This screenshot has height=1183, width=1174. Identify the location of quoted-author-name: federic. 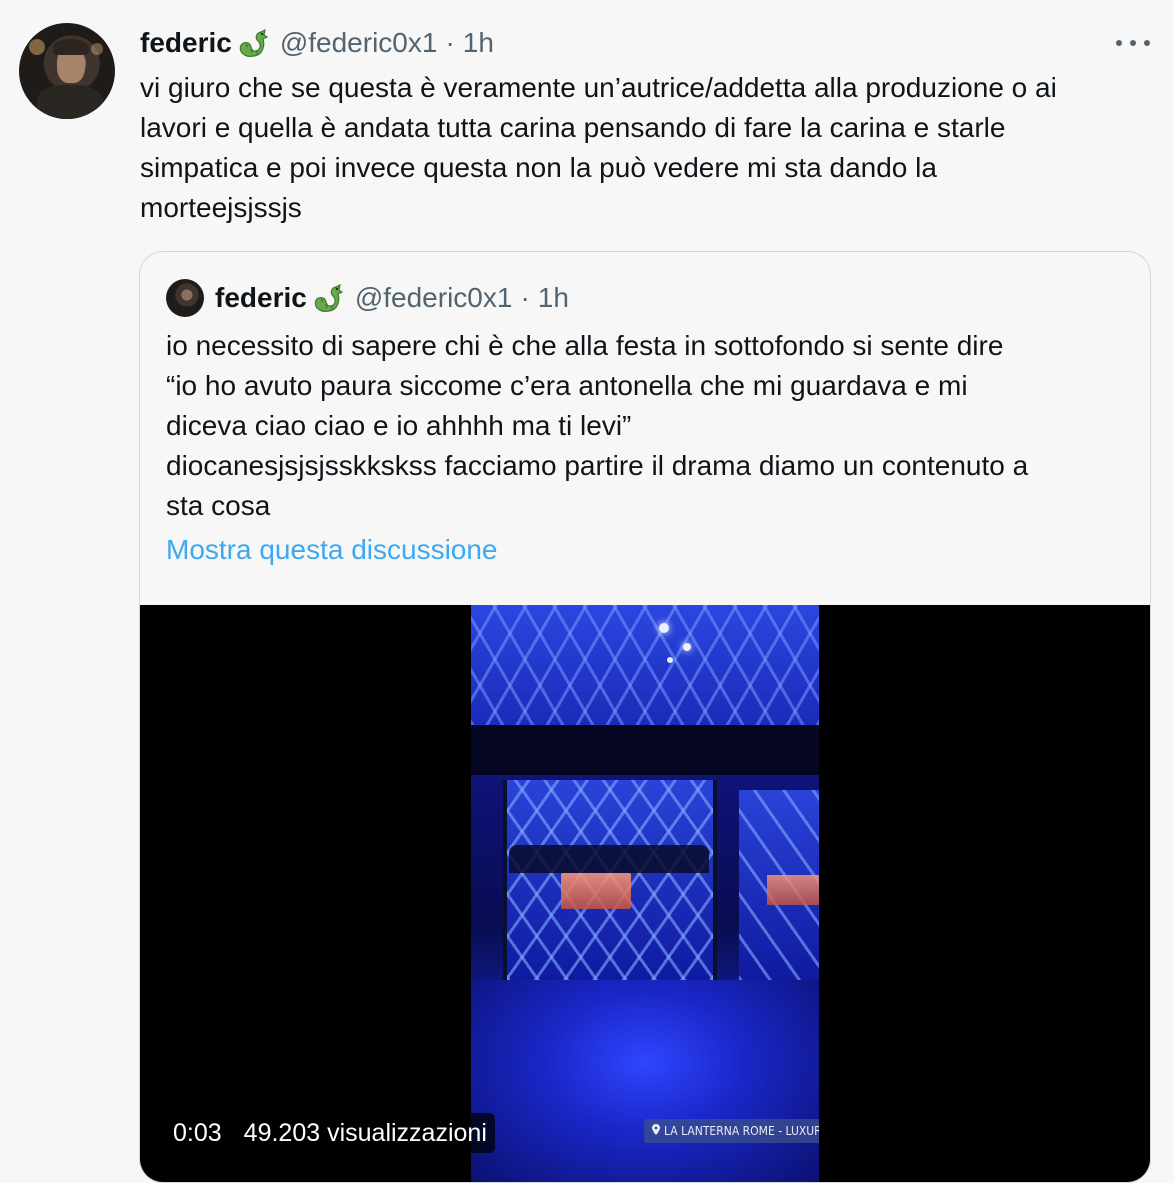
(261, 297).